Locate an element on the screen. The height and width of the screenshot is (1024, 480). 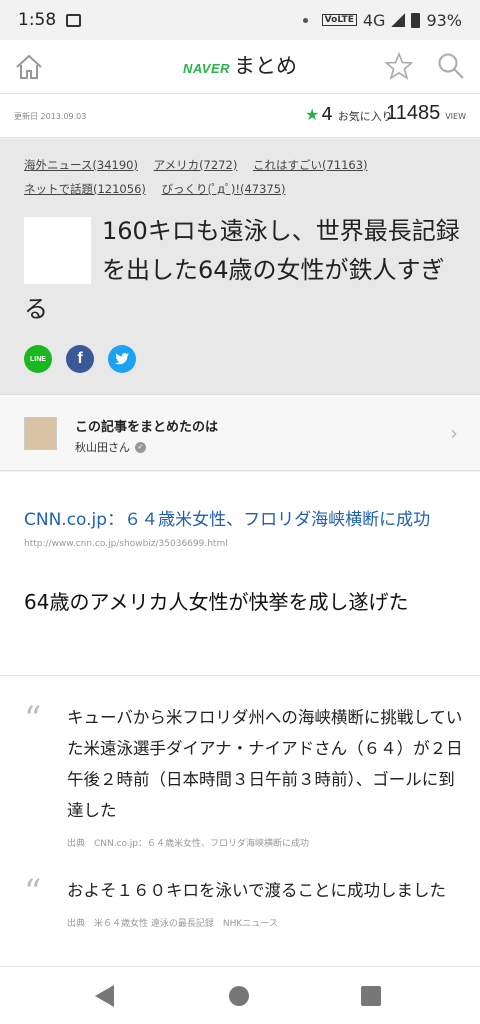
battery-icon is located at coordinates (416, 20).